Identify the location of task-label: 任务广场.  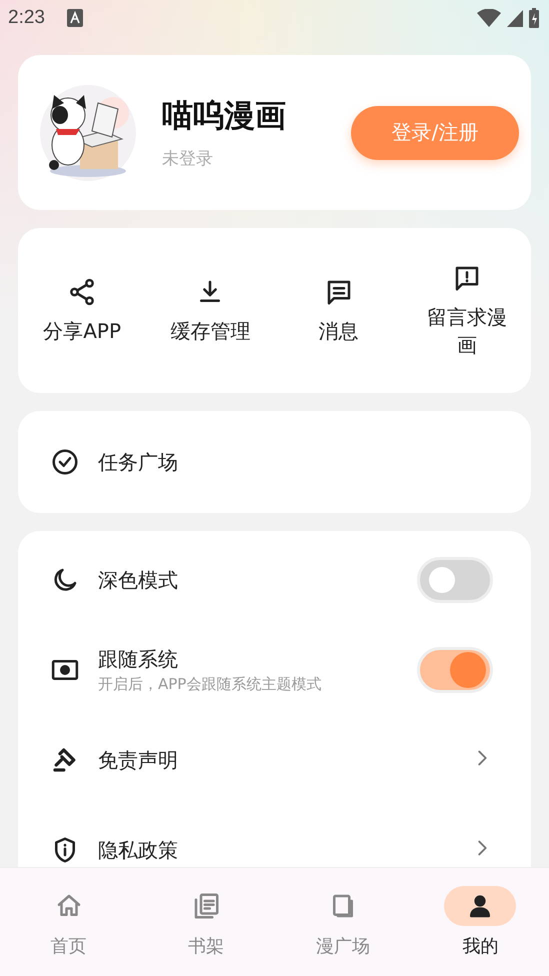
(138, 462).